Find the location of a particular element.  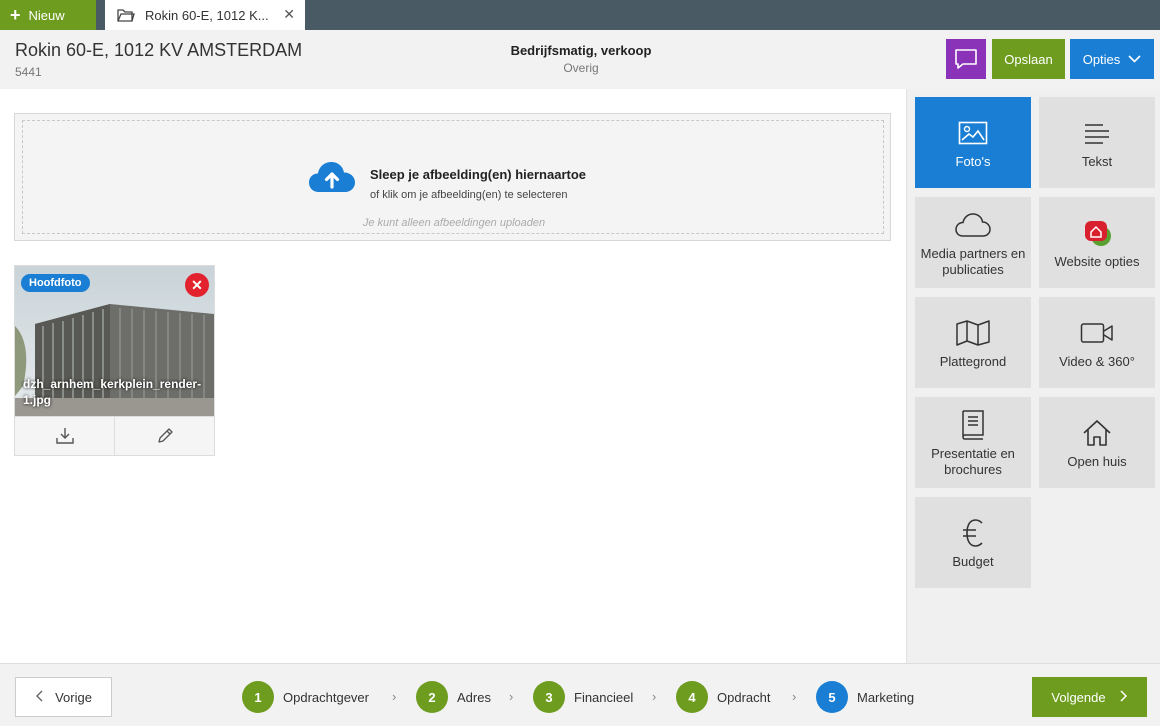

tile-label: Budget is located at coordinates (973, 561).